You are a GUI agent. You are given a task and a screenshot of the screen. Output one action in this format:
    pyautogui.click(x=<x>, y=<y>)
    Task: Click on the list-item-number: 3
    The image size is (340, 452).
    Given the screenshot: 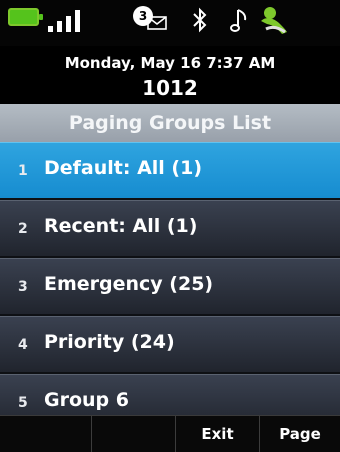 What is the action you would take?
    pyautogui.click(x=23, y=287)
    